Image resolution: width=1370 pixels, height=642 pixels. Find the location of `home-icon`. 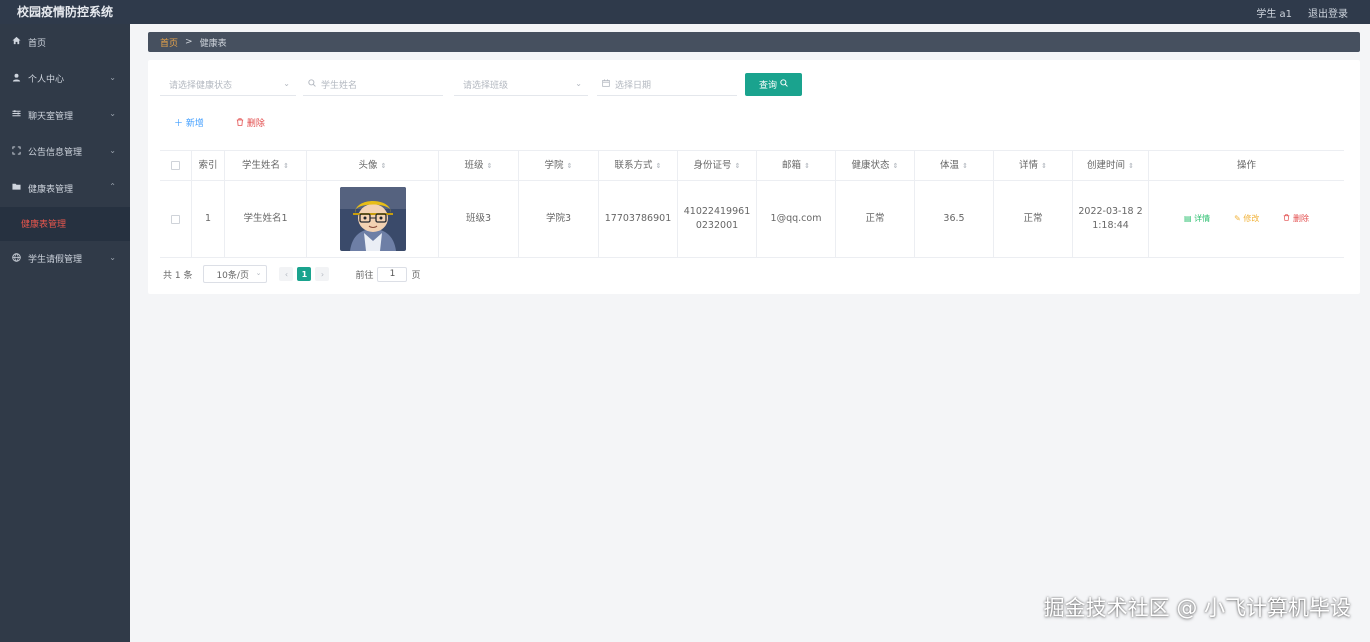

home-icon is located at coordinates (16, 42).